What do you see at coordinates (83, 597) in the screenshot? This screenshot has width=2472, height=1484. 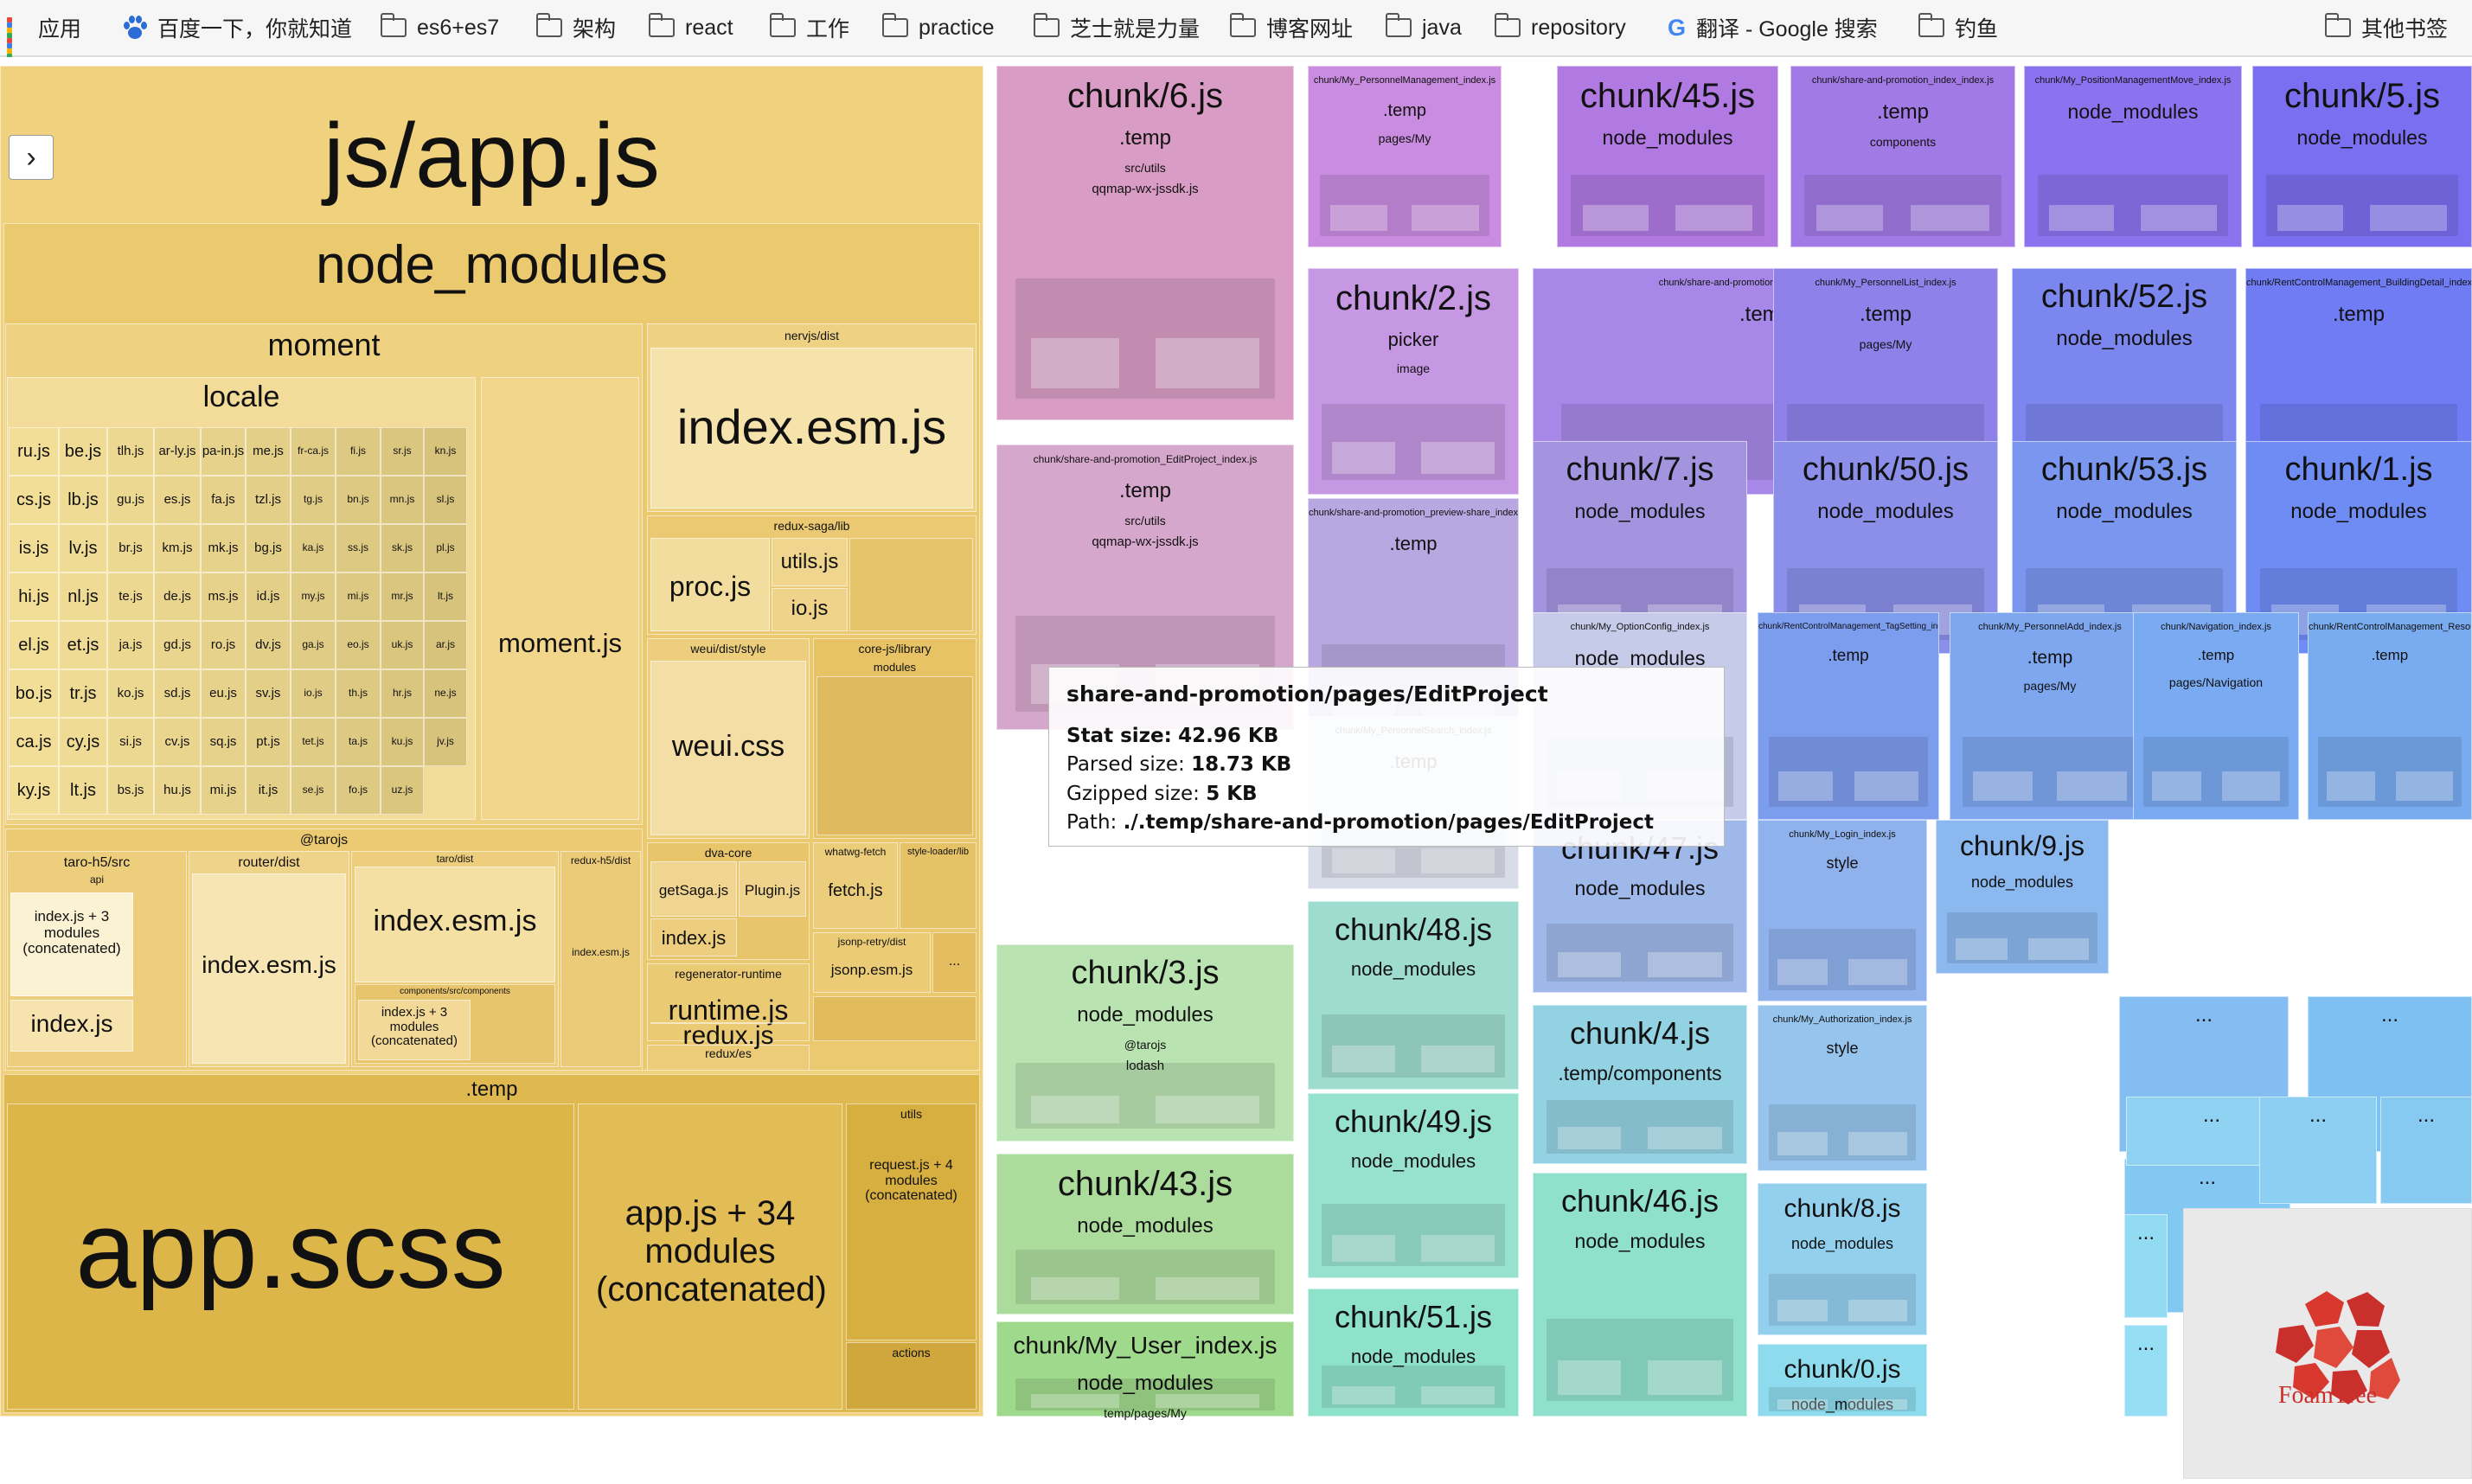 I see `locale-file: nl.js` at bounding box center [83, 597].